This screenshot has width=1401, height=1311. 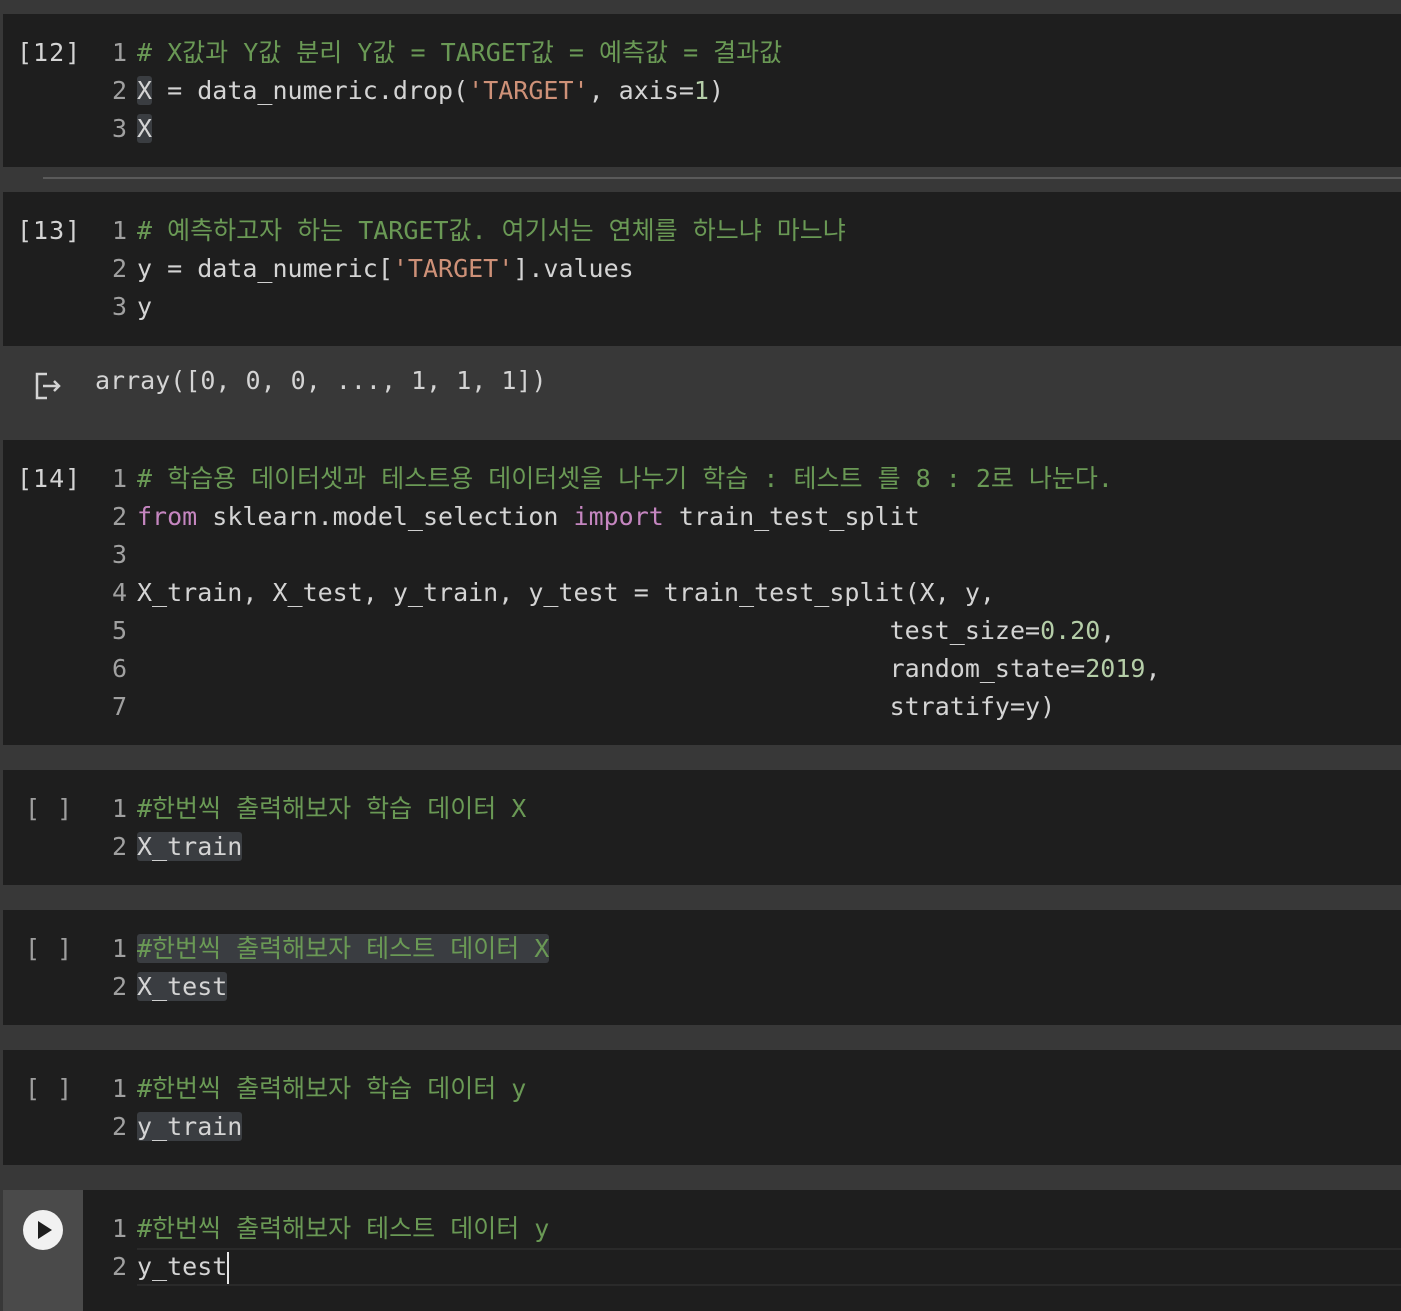 What do you see at coordinates (144, 307) in the screenshot?
I see `code-text: y` at bounding box center [144, 307].